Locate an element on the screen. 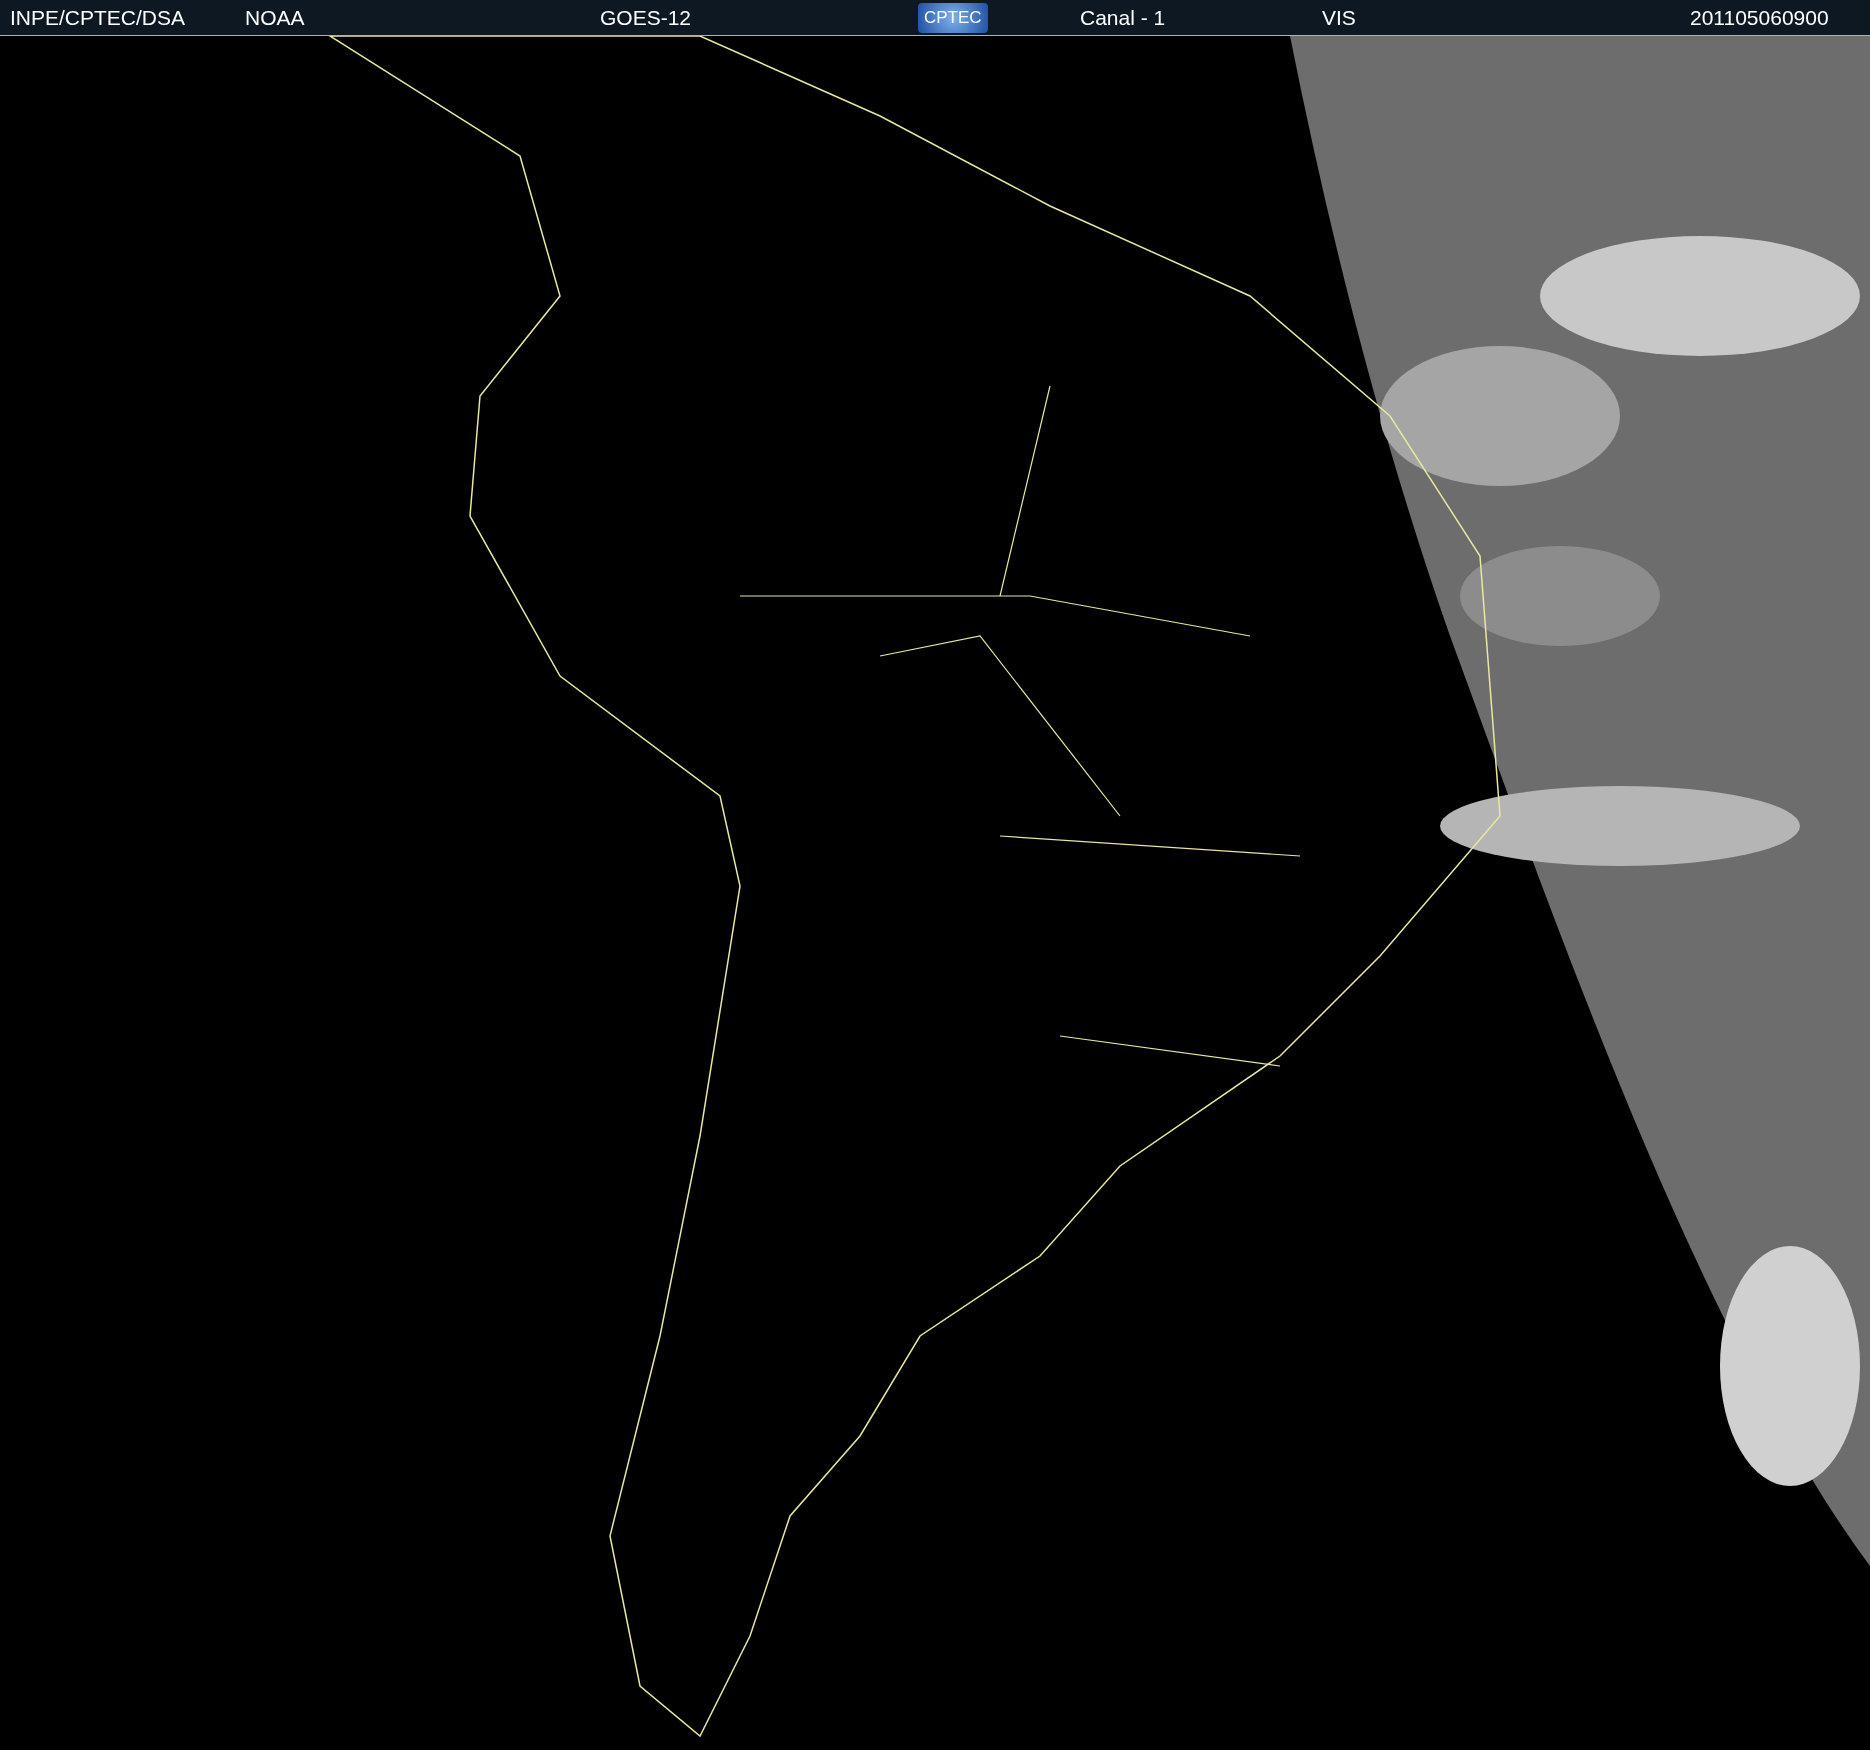 Image resolution: width=1870 pixels, height=1750 pixels. agency-label: NOAA is located at coordinates (275, 18).